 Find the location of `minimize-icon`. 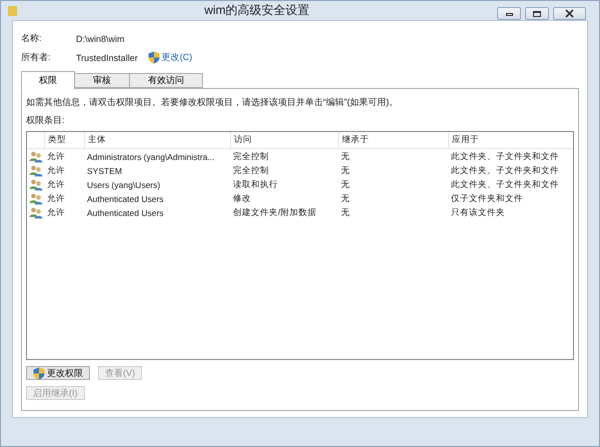

minimize-icon is located at coordinates (509, 14).